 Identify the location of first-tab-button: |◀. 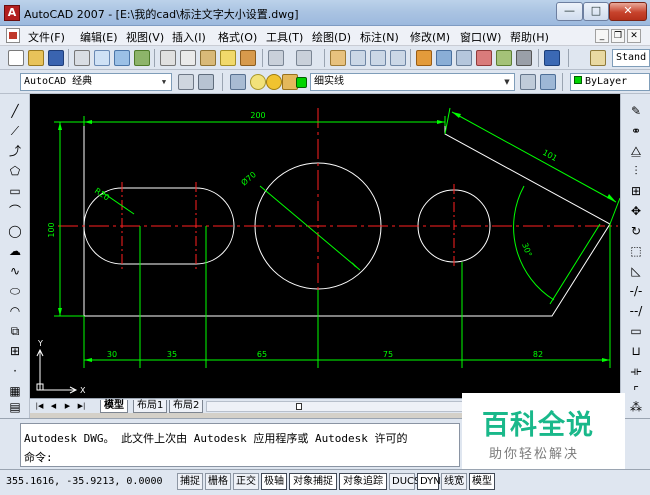
(39, 406).